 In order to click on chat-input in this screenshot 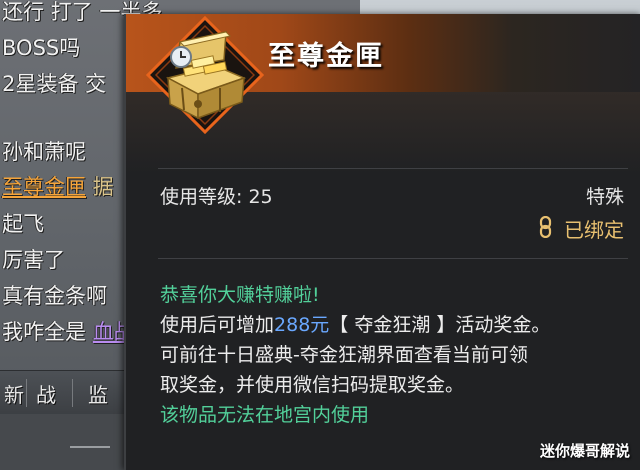, I will do `click(90, 441)`.